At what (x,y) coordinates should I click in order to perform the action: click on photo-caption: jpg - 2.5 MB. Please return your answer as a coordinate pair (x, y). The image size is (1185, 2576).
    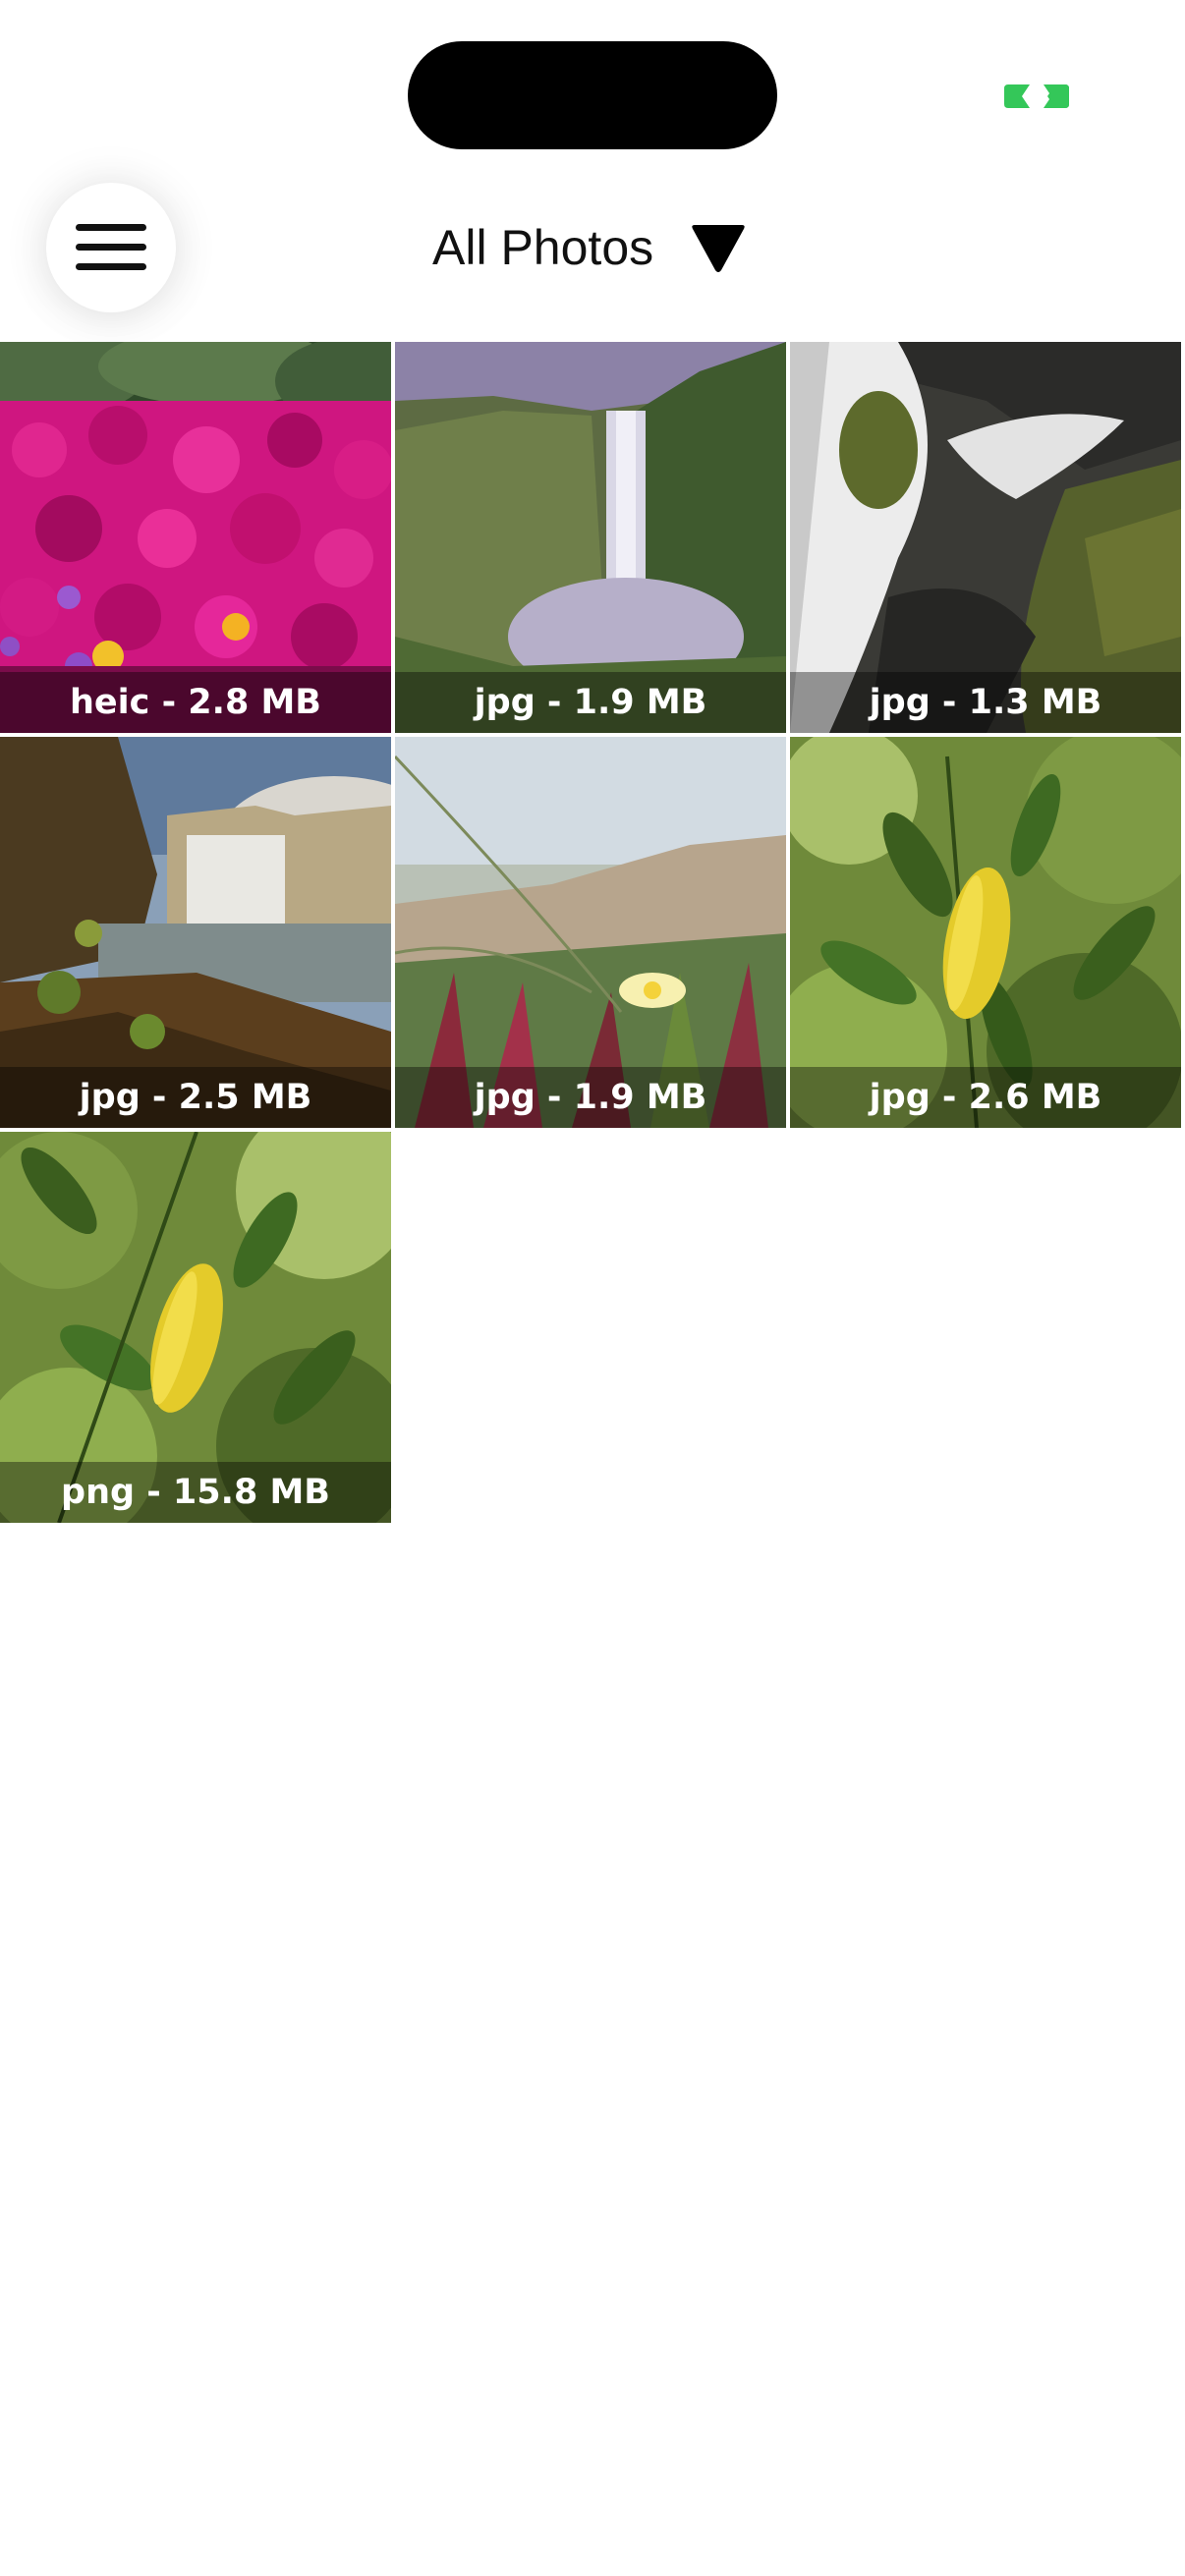
    Looking at the image, I should click on (196, 1097).